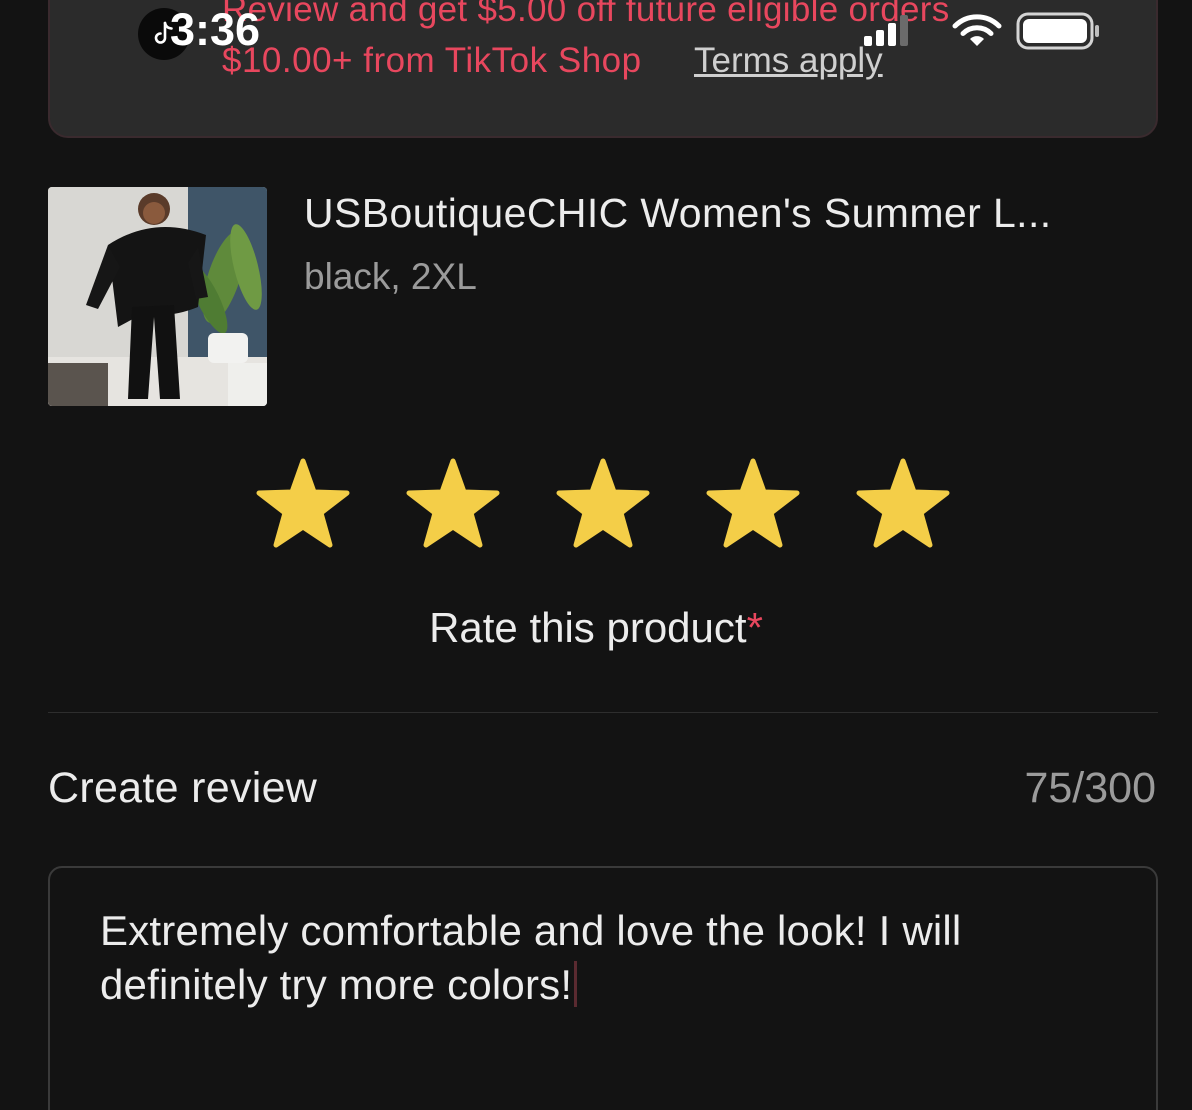  What do you see at coordinates (1090, 788) in the screenshot?
I see `character-counter: 75/300` at bounding box center [1090, 788].